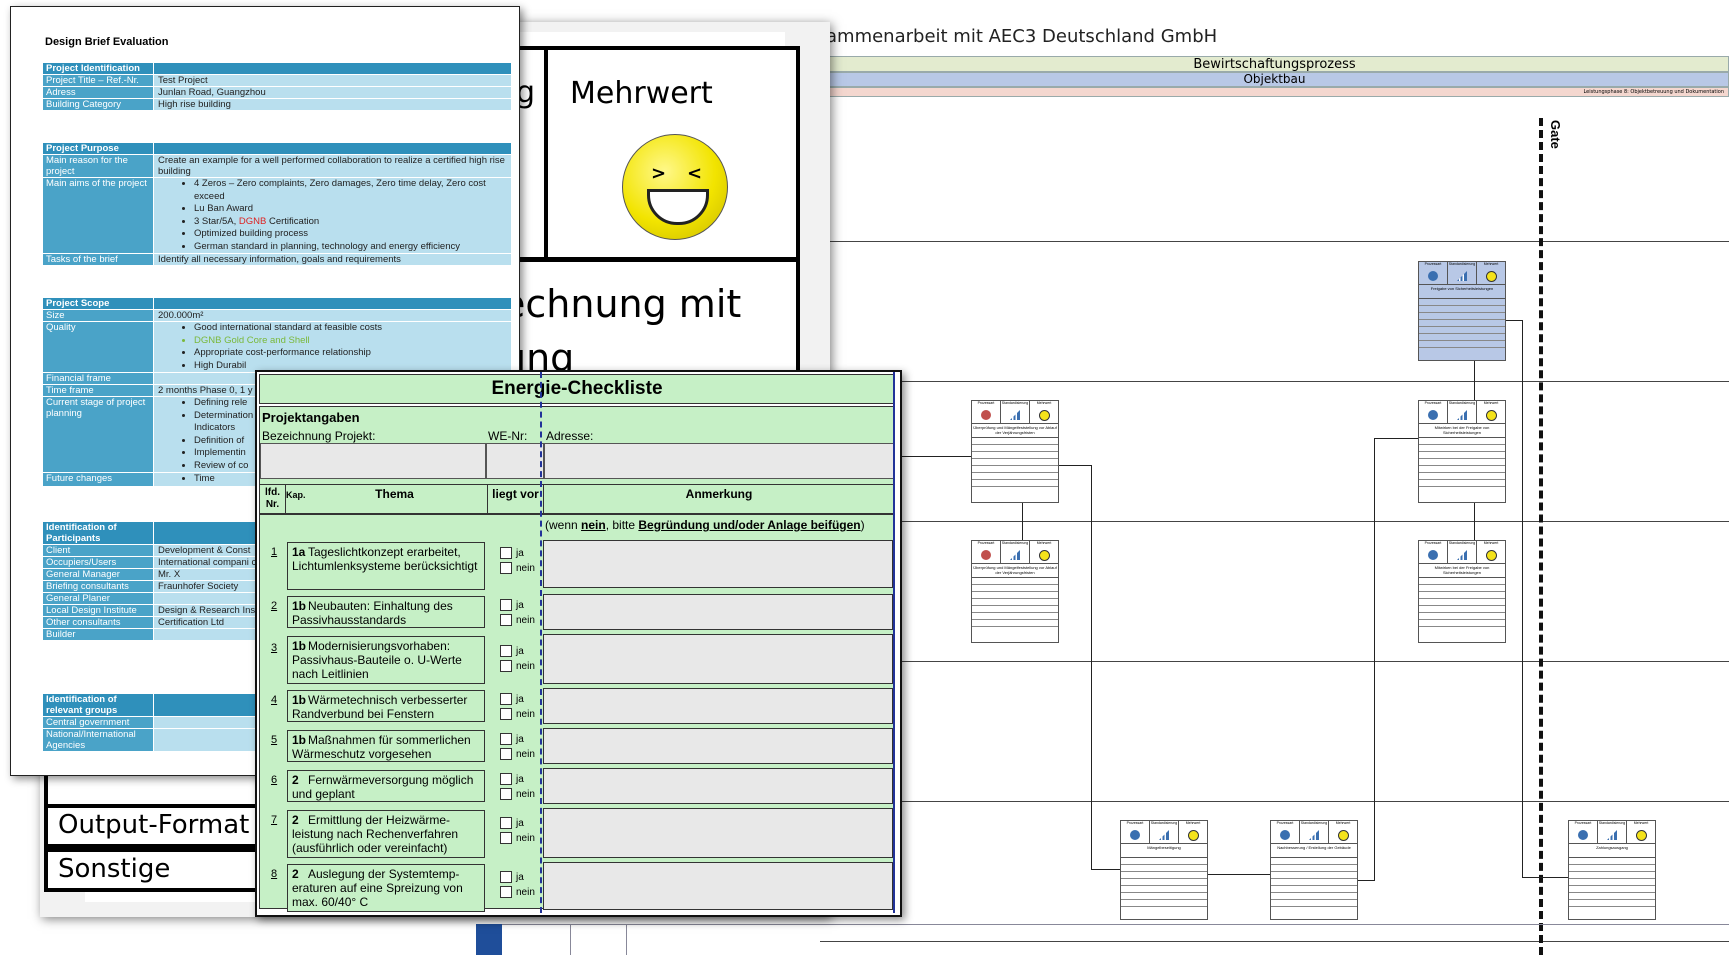 This screenshot has height=955, width=1729. What do you see at coordinates (98, 622) in the screenshot?
I see `field-label: Other consultants` at bounding box center [98, 622].